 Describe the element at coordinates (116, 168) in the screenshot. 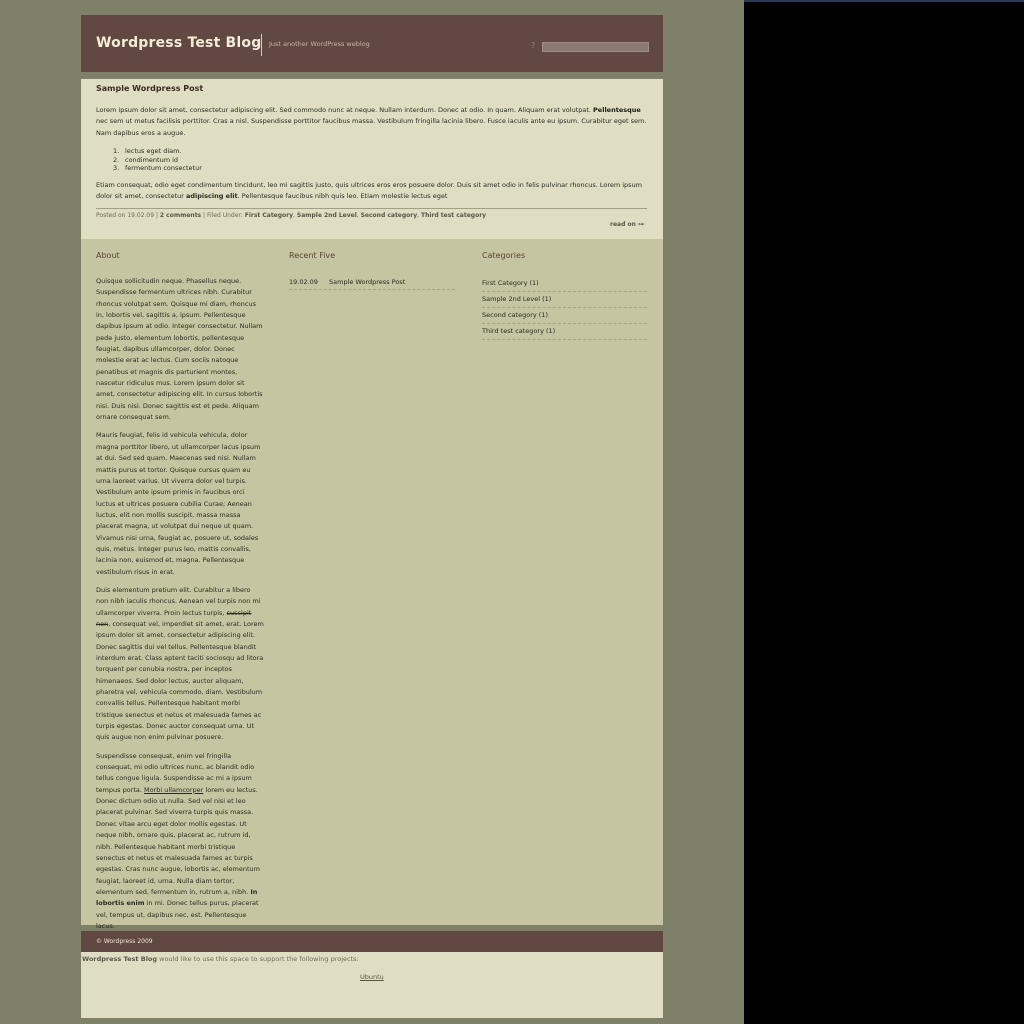

I see `list-number: 3.` at that location.